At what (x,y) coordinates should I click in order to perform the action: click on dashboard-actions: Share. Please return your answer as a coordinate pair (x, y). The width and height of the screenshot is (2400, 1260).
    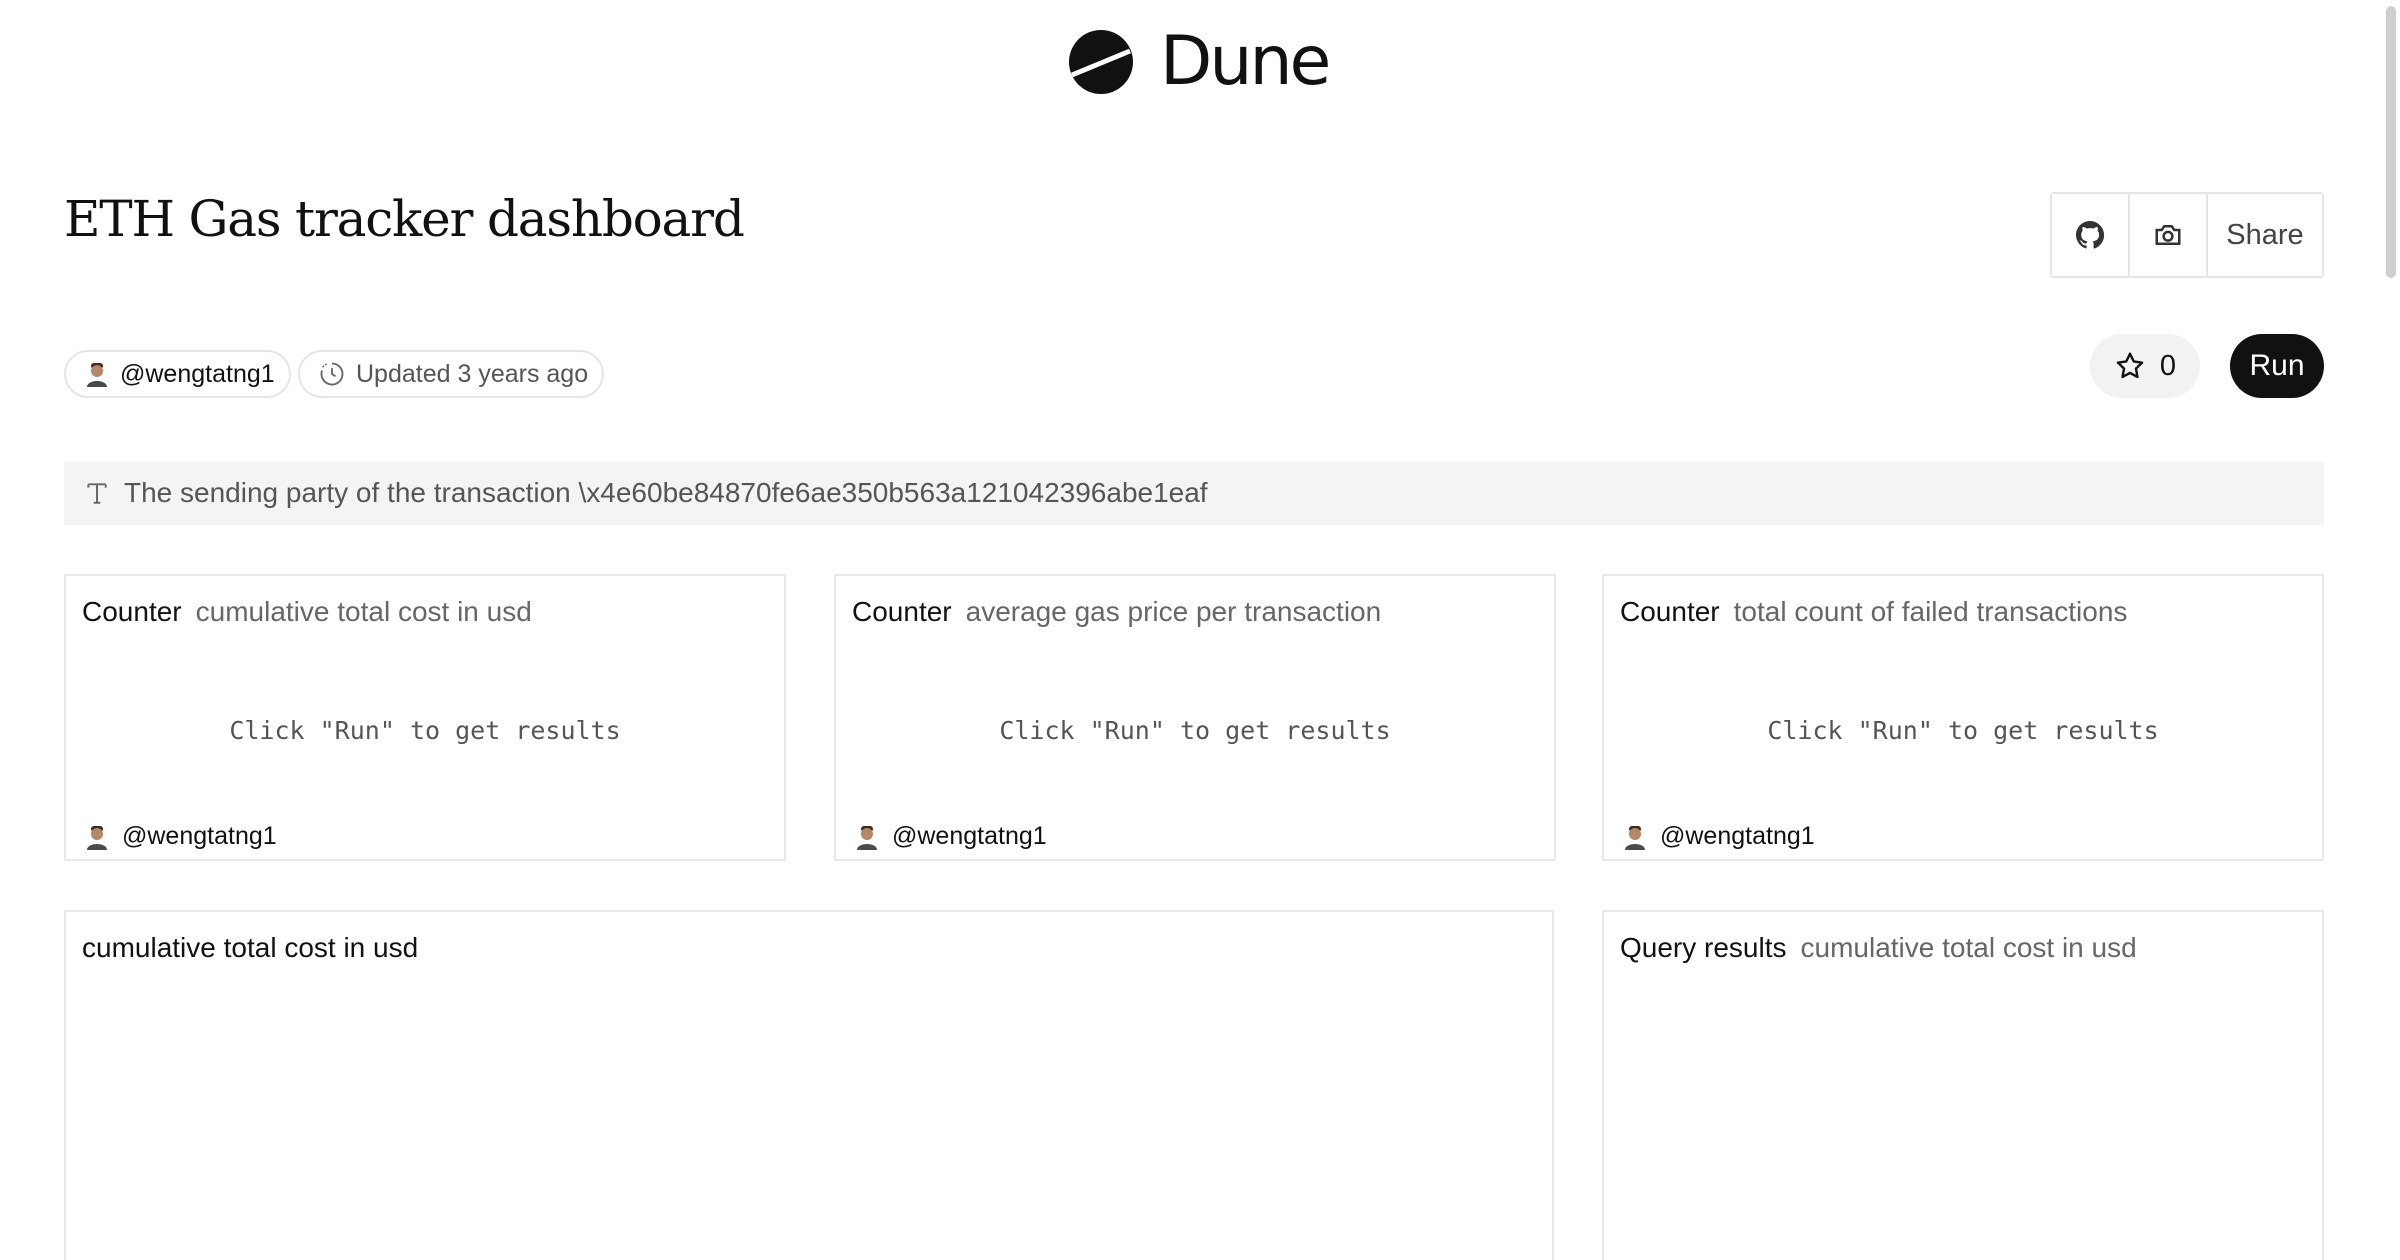
    Looking at the image, I should click on (2187, 235).